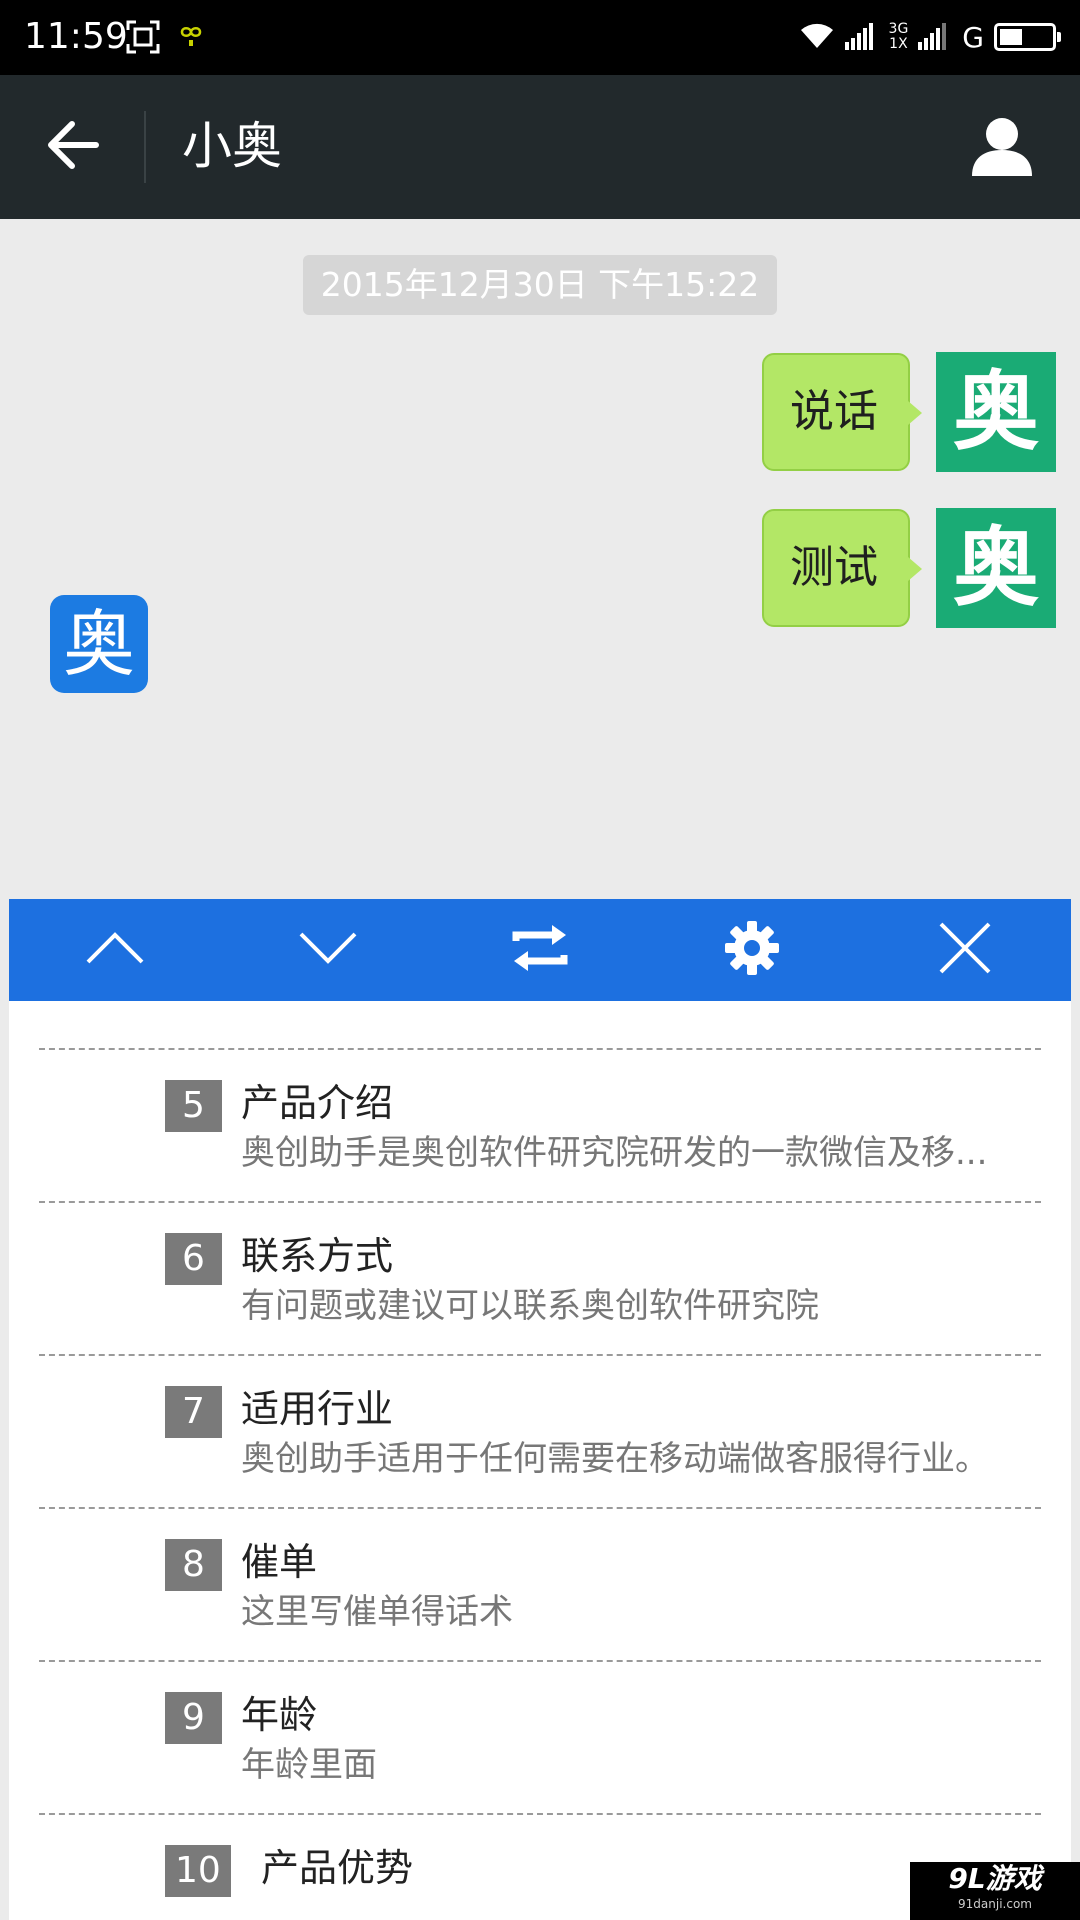 Image resolution: width=1080 pixels, height=1920 pixels. What do you see at coordinates (1011, 37) in the screenshot?
I see `battery-level` at bounding box center [1011, 37].